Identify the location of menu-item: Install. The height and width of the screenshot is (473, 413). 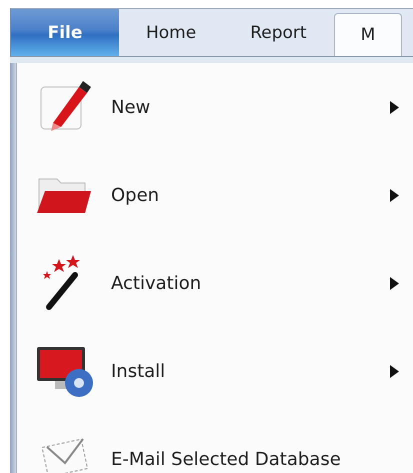
(250, 371).